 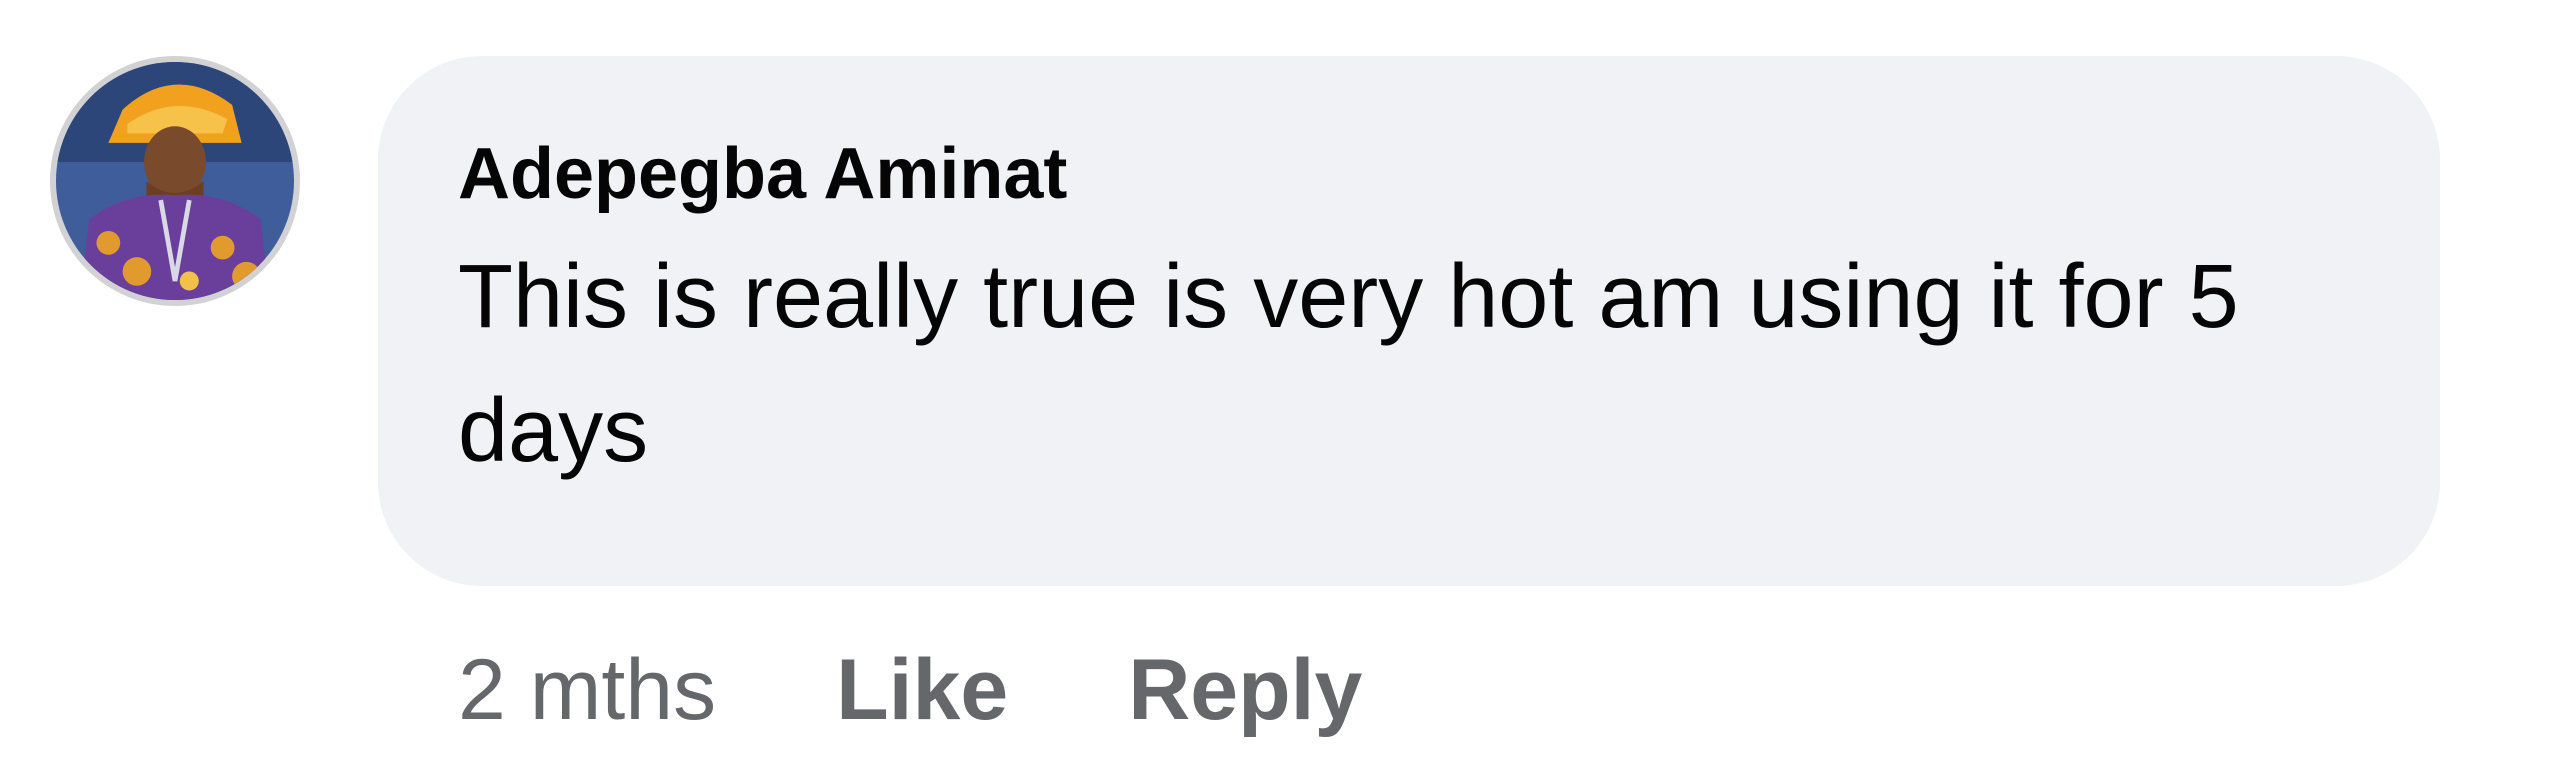 I want to click on comment-author-name: Adepegba Aminat, so click(x=1409, y=174).